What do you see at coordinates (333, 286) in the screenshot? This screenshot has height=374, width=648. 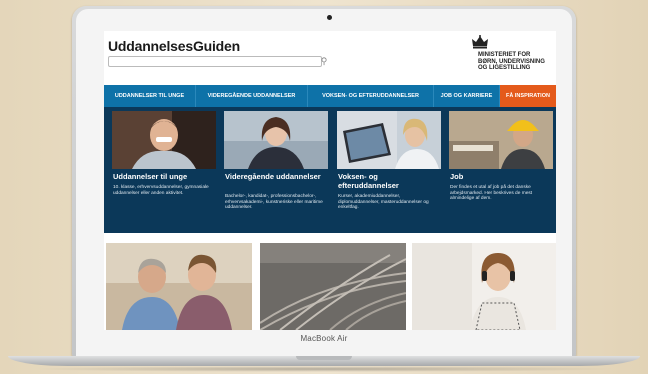 I see `photo-railway-tracks` at bounding box center [333, 286].